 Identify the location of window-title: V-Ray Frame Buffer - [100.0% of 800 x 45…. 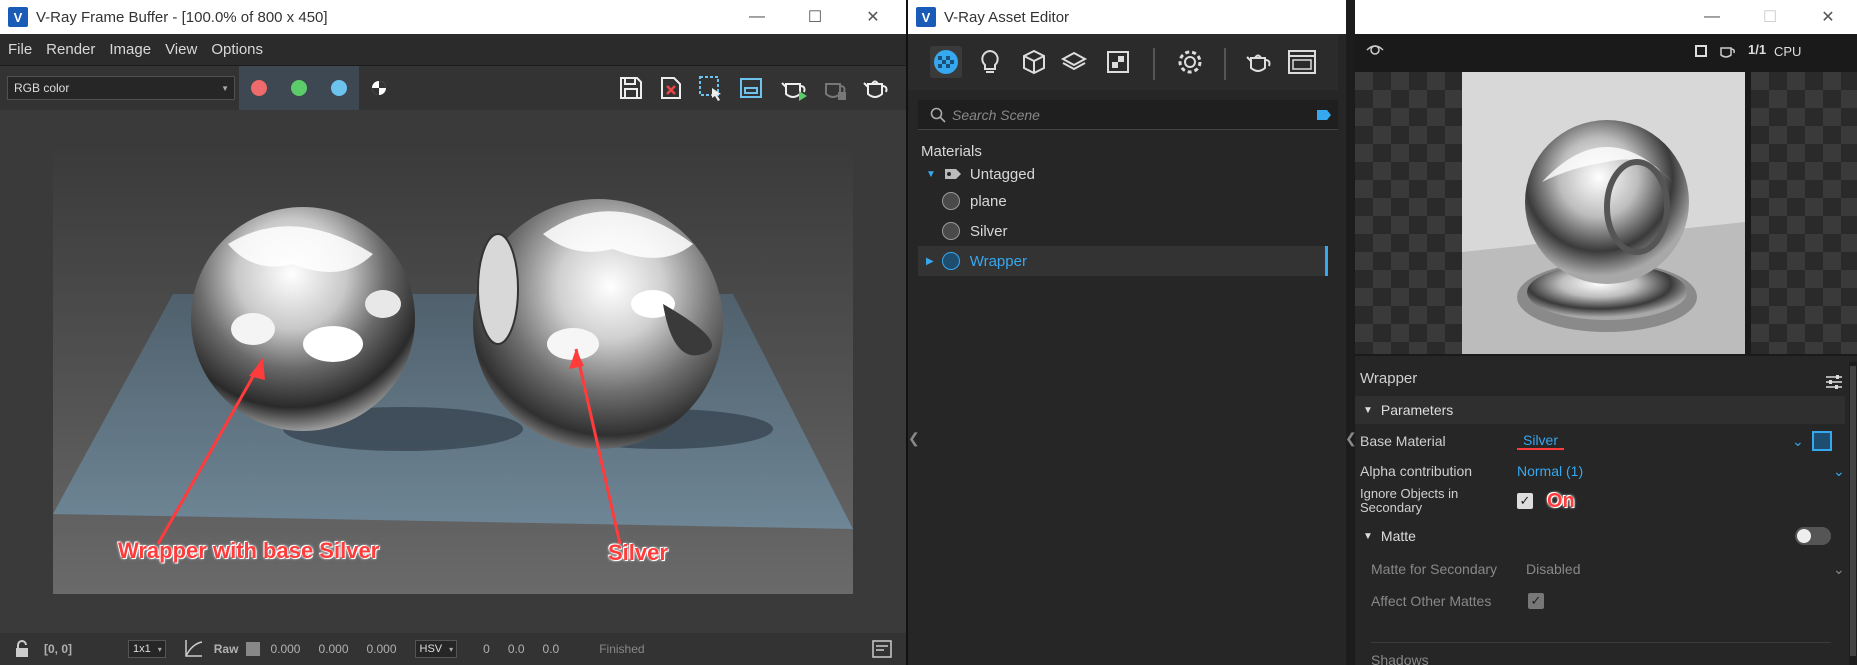
(182, 17).